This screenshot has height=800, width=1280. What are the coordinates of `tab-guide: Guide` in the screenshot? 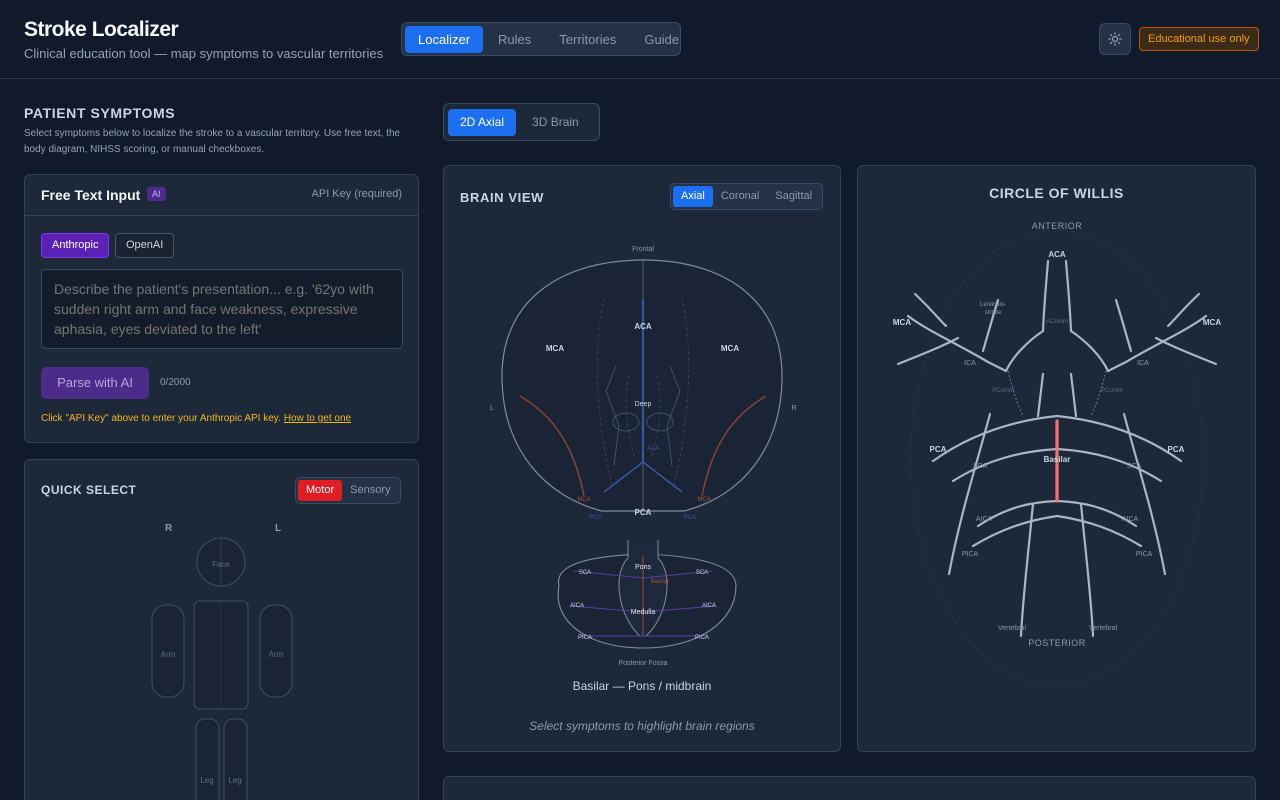 It's located at (661, 39).